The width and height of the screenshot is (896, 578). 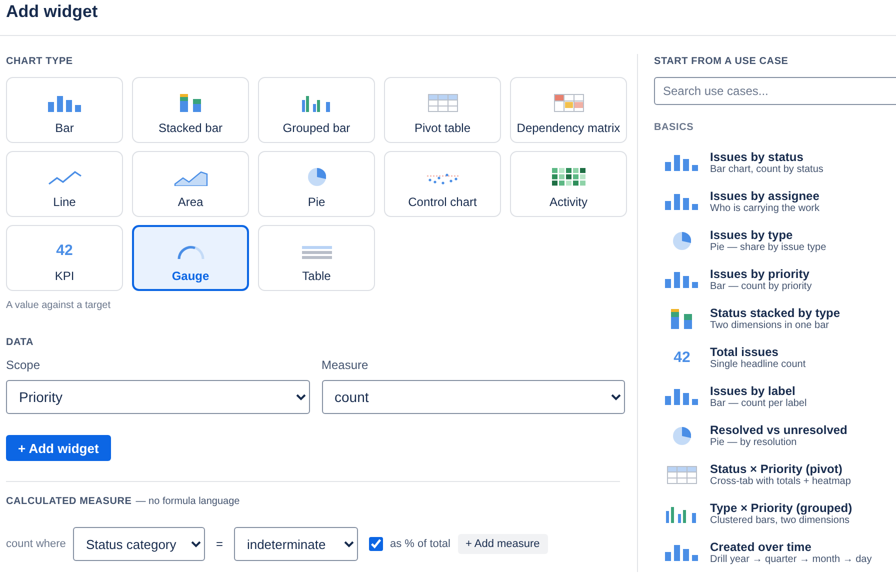 What do you see at coordinates (448, 18) in the screenshot?
I see `dialog-title: Add widget` at bounding box center [448, 18].